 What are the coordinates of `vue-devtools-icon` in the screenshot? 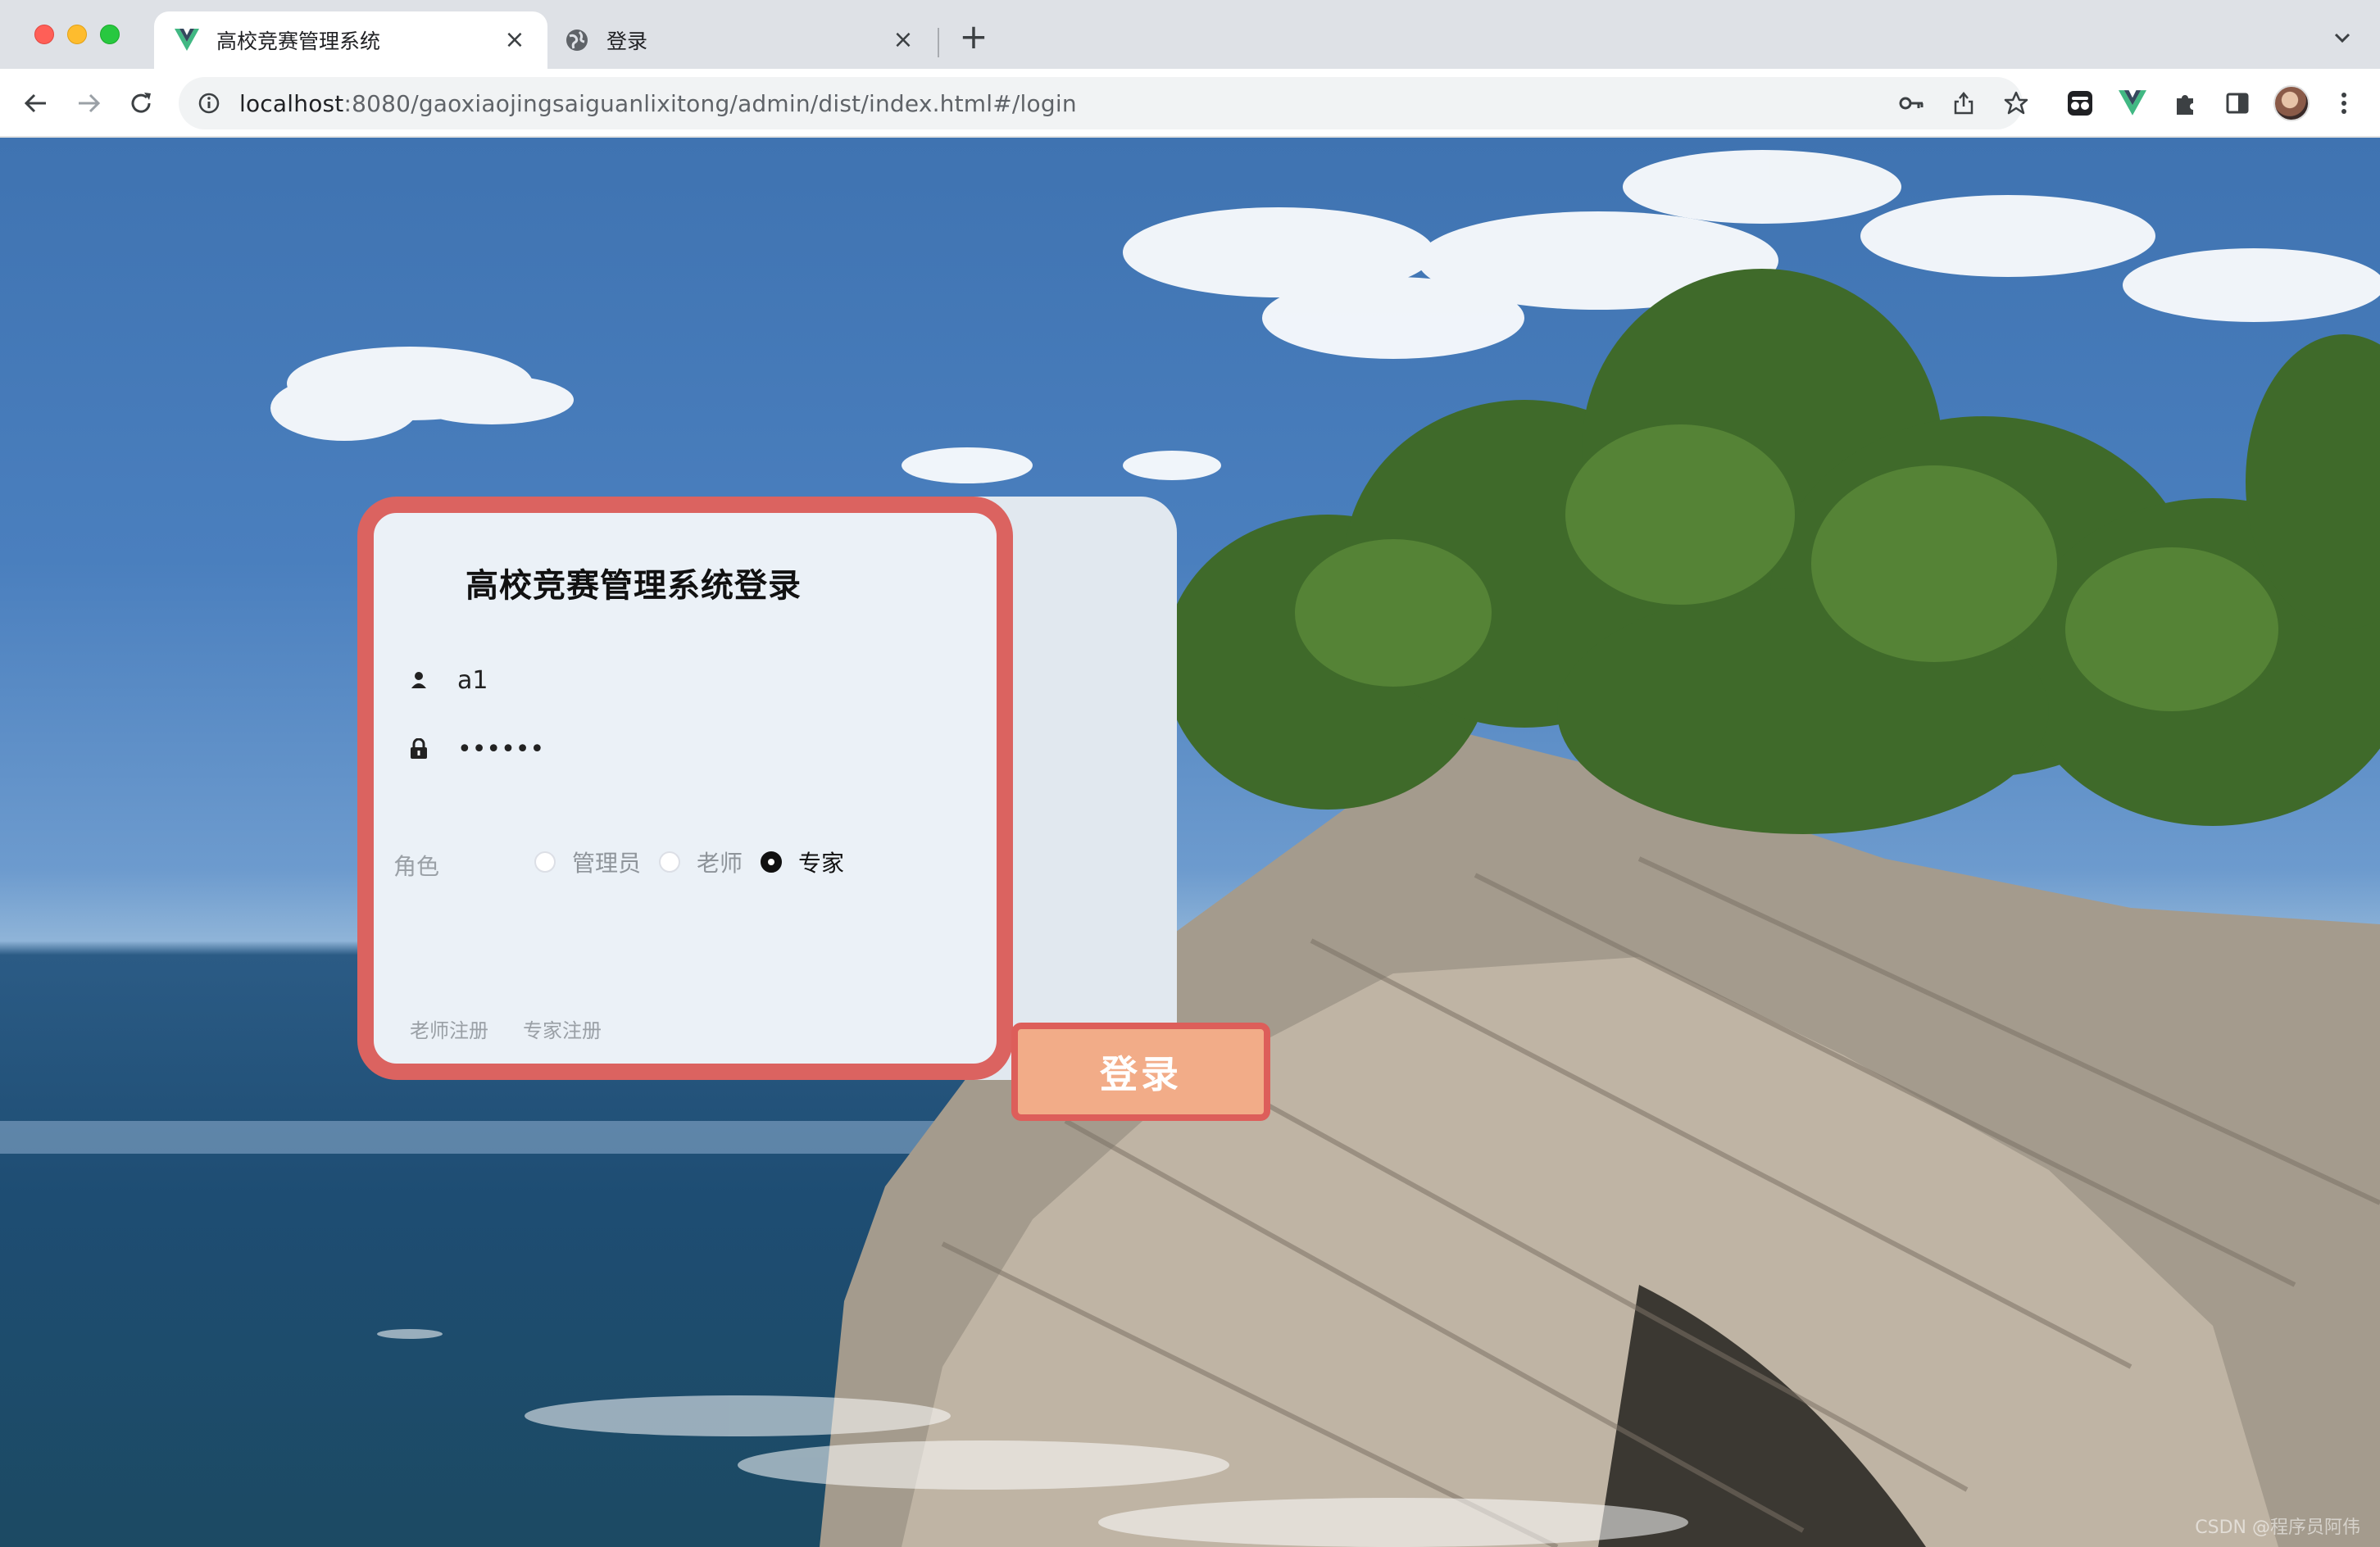 It's located at (2133, 103).